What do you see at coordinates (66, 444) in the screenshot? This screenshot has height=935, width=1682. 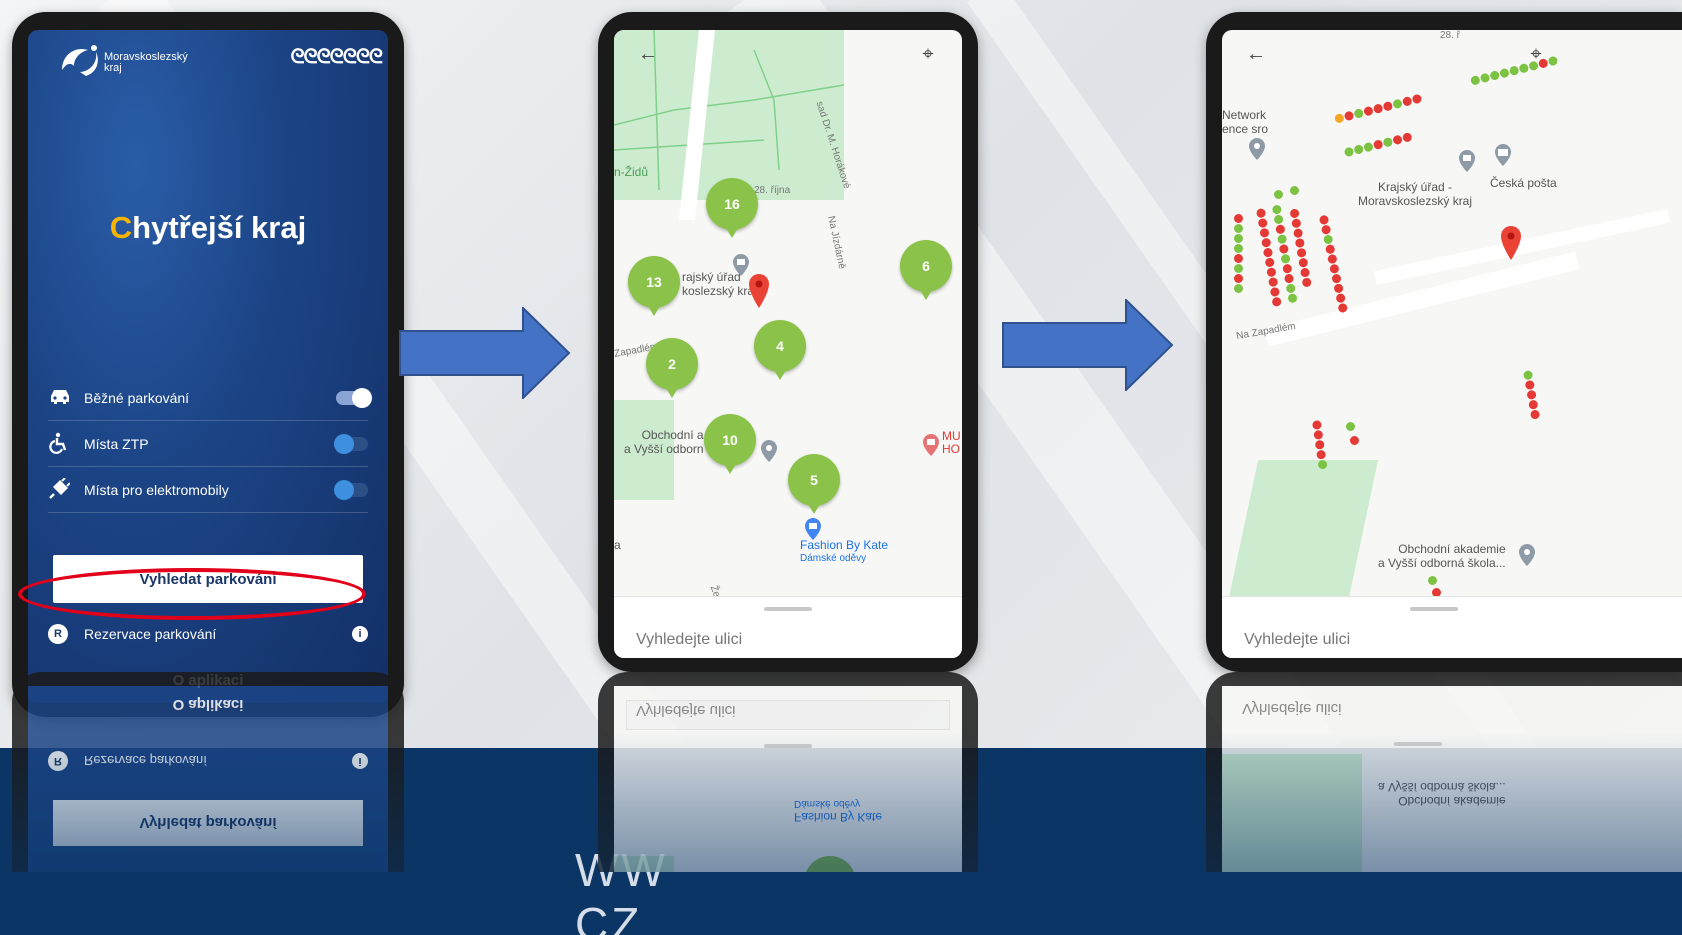 I see `wheelchair-icon` at bounding box center [66, 444].